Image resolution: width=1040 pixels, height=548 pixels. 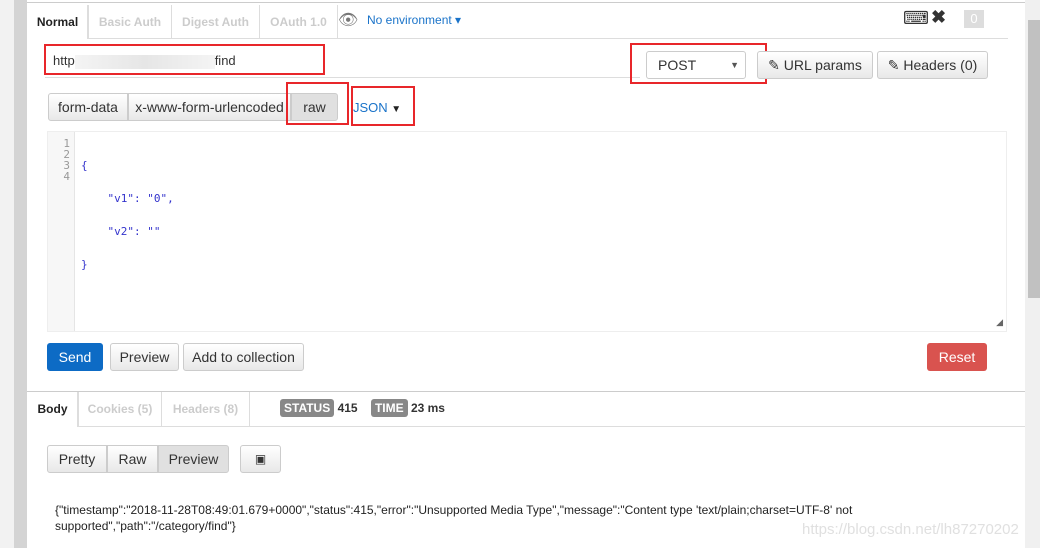 What do you see at coordinates (216, 22) in the screenshot?
I see `tab-digest-auth: Digest Auth` at bounding box center [216, 22].